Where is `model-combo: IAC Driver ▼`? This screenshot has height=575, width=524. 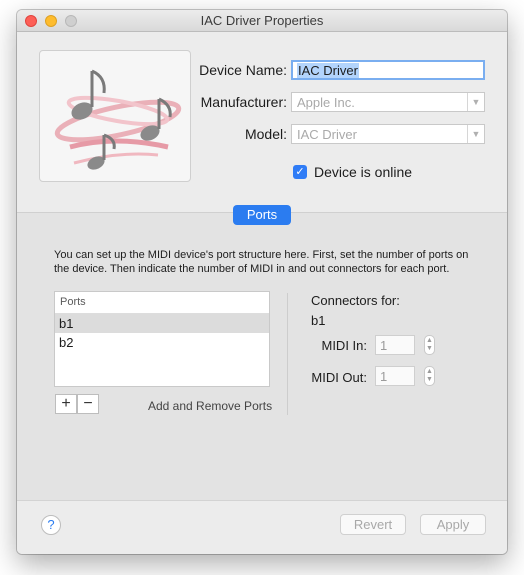
model-combo: IAC Driver ▼ is located at coordinates (388, 134).